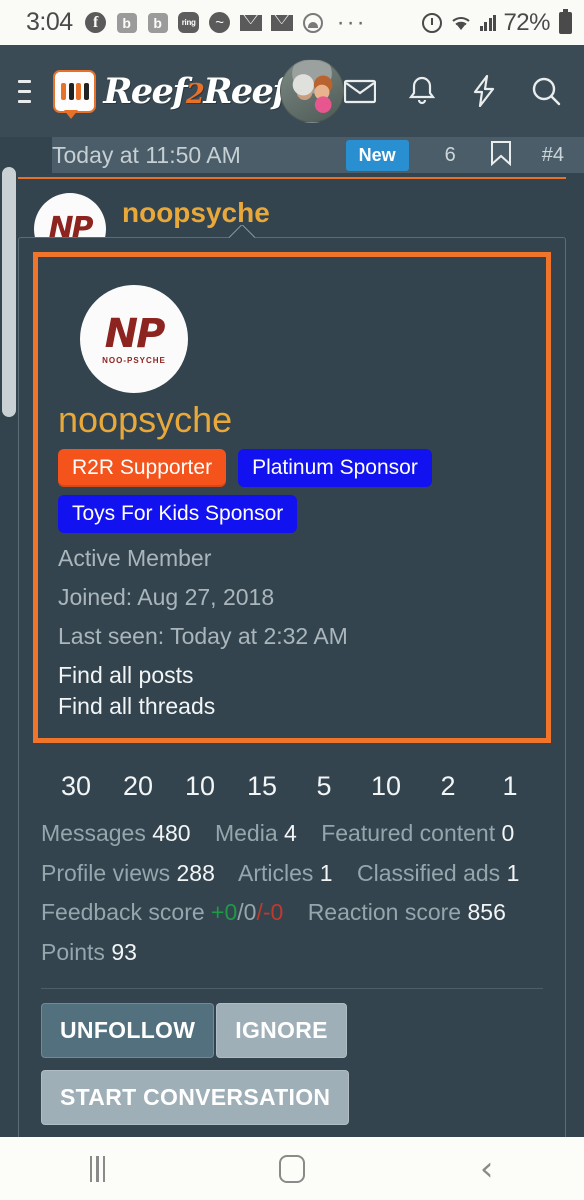 The width and height of the screenshot is (584, 1200). I want to click on media-label: Media, so click(246, 833).